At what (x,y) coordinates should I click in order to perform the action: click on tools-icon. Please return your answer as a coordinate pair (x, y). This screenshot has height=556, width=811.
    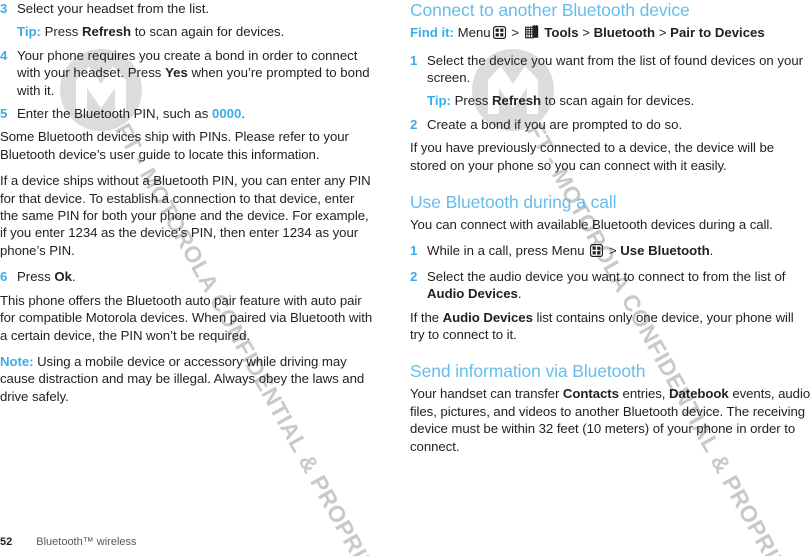
    Looking at the image, I should click on (531, 34).